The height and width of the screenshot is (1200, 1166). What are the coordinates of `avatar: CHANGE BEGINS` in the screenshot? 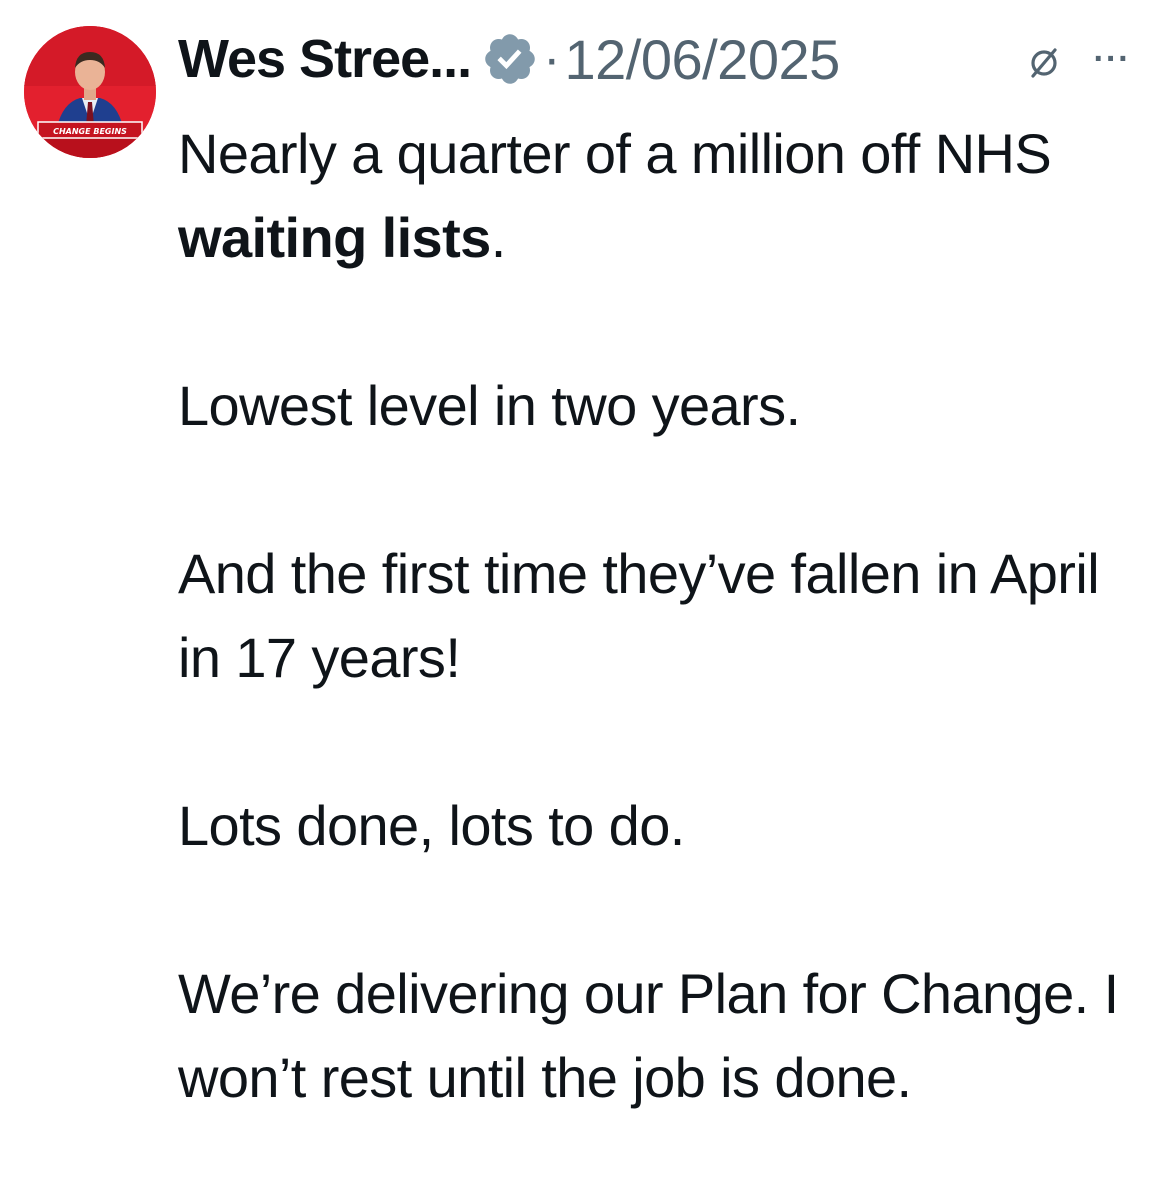 It's located at (90, 92).